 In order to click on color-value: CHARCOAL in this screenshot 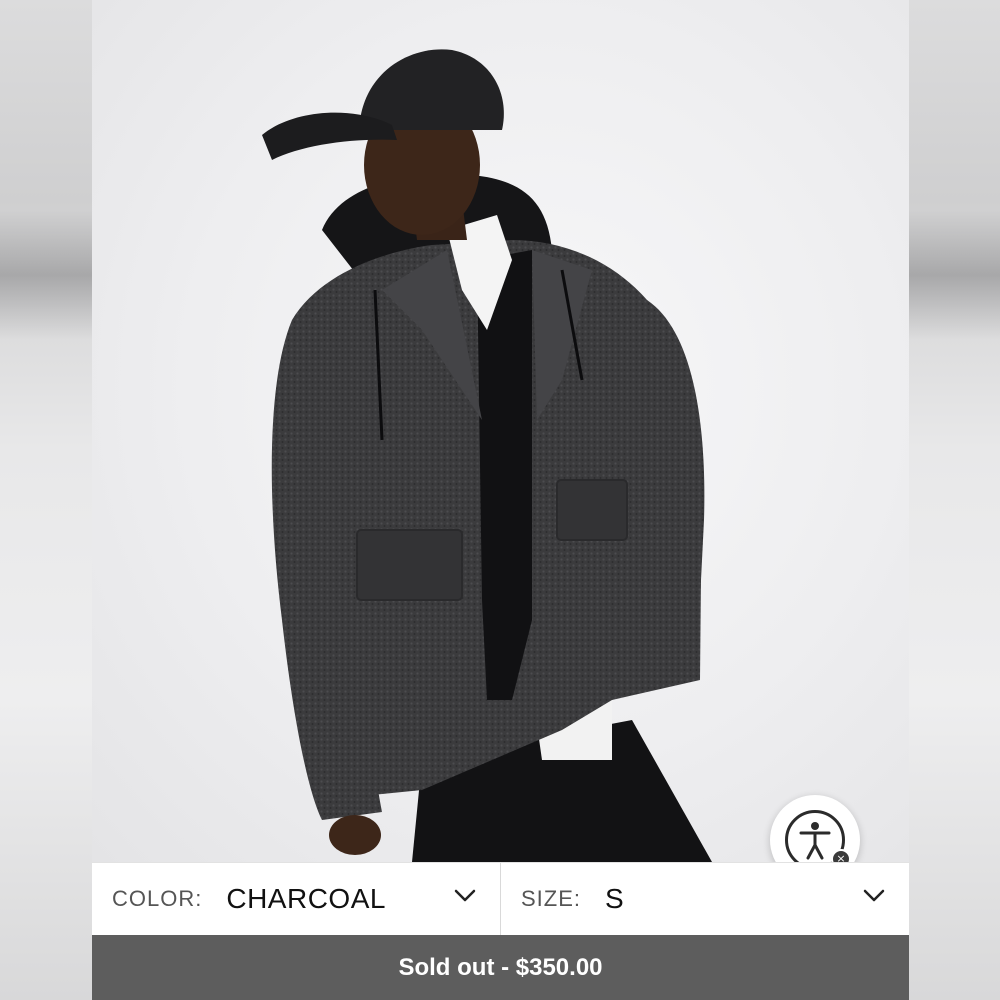, I will do `click(306, 898)`.